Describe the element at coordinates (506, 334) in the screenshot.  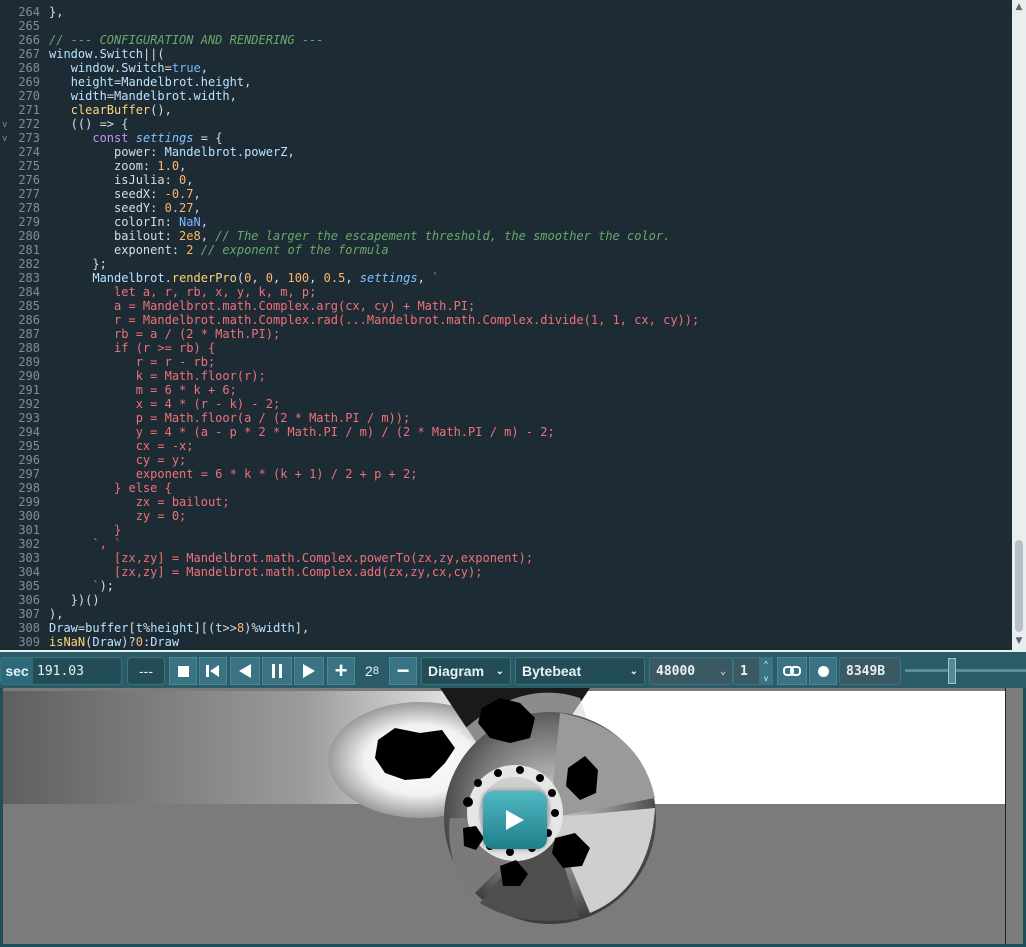
I see `code-line: 287 rb = a / (2 * Math.PI);` at that location.